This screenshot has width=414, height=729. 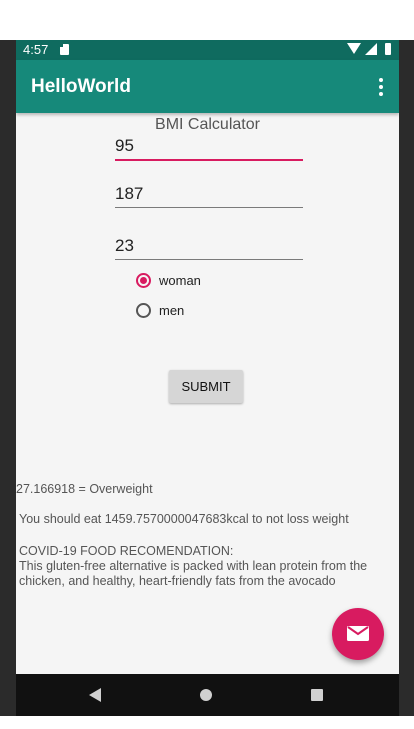 I want to click on frame-top, so click(x=207, y=20).